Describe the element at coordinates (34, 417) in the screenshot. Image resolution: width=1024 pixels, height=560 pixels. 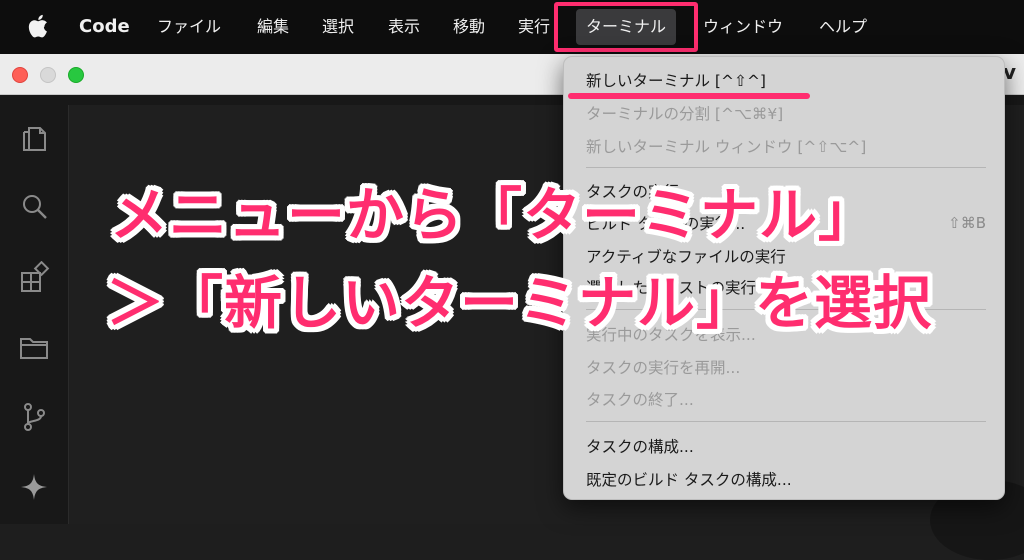
I see `source-control-icon` at that location.